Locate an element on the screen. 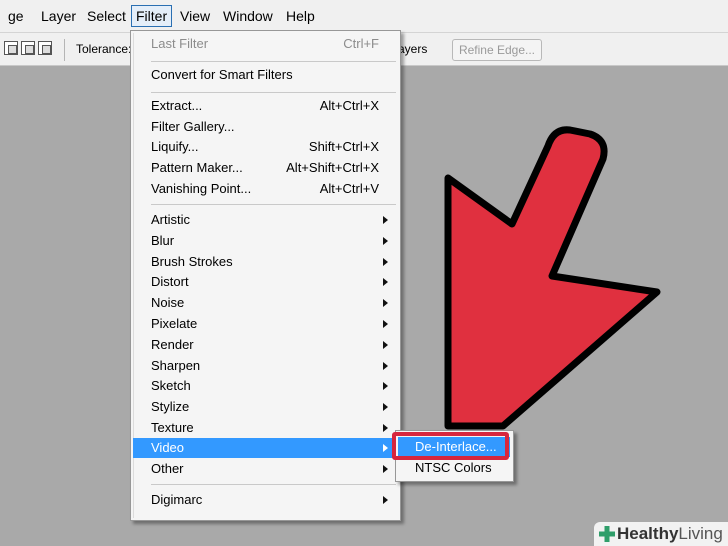  menu-item-shortcut: Alt+Ctrl+X is located at coordinates (349, 105).